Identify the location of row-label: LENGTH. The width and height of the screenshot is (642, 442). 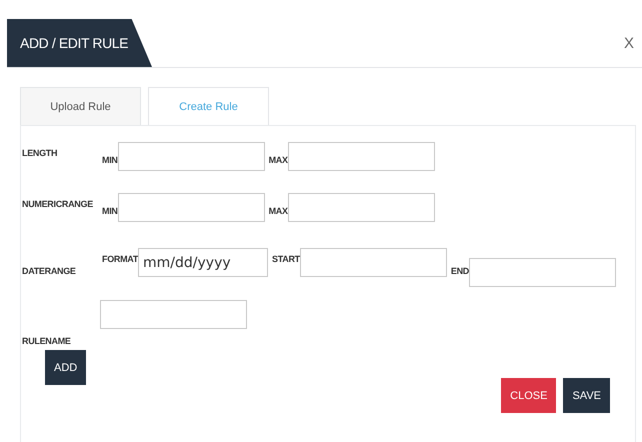
(39, 153).